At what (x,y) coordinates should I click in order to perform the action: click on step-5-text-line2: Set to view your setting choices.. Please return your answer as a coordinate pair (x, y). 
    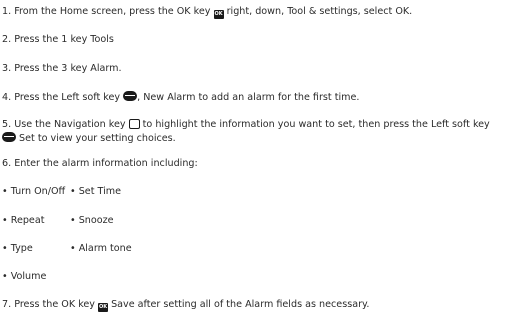
    Looking at the image, I should click on (96, 138).